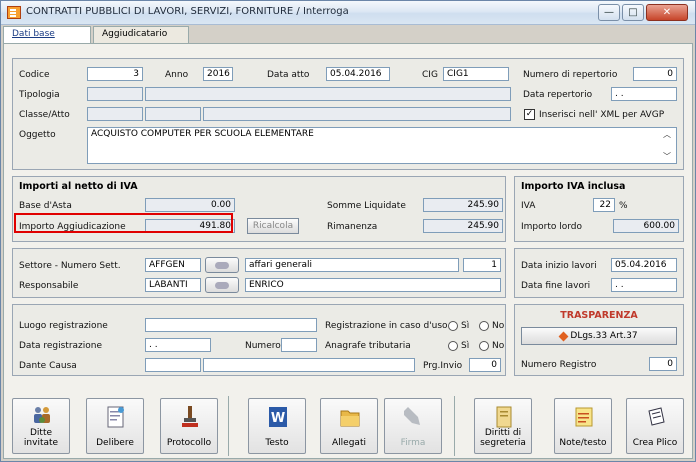 This screenshot has height=462, width=696. I want to click on reg-uso-no-label: No, so click(498, 326).